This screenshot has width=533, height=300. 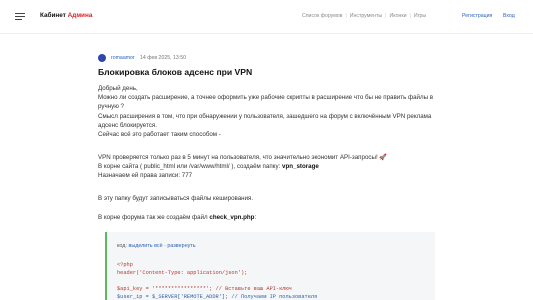 What do you see at coordinates (80, 15) in the screenshot?
I see `logo-accent: Админа` at bounding box center [80, 15].